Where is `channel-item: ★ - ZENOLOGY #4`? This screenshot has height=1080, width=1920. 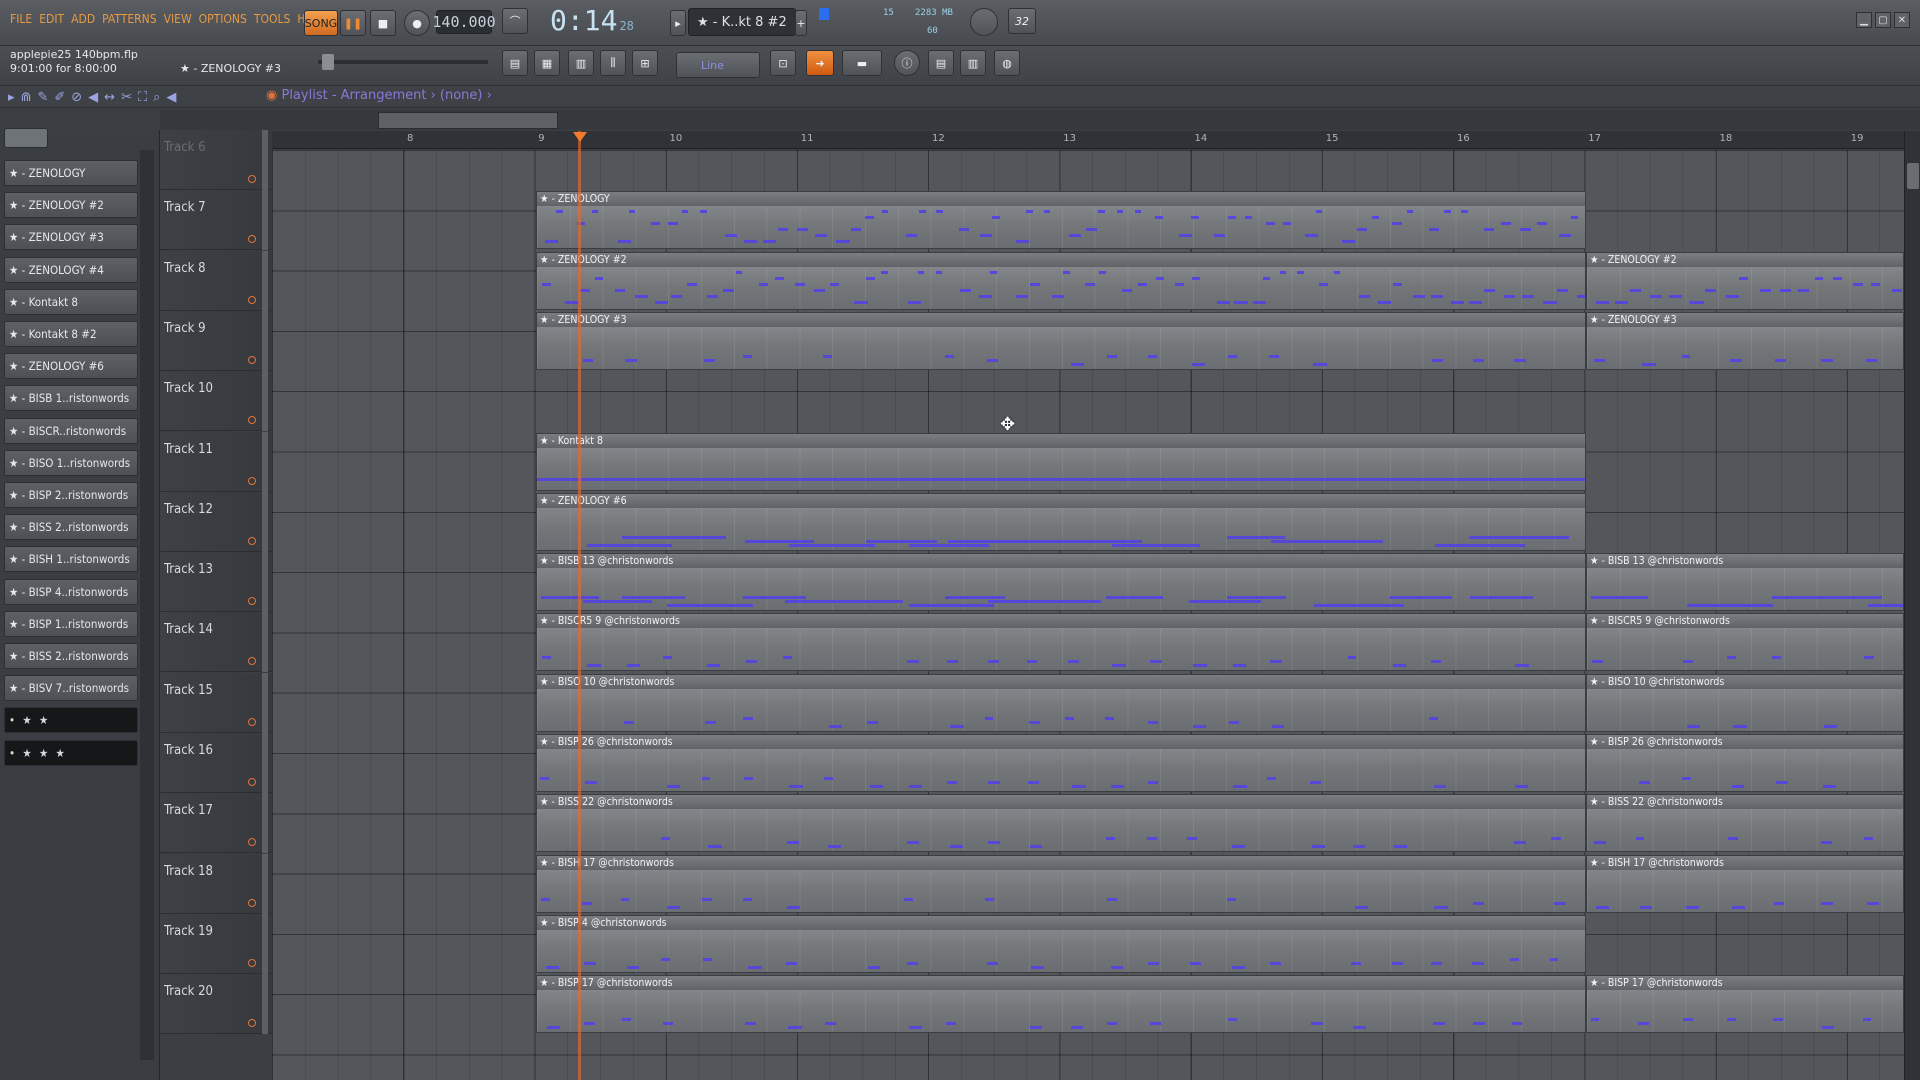 channel-item: ★ - ZENOLOGY #4 is located at coordinates (71, 269).